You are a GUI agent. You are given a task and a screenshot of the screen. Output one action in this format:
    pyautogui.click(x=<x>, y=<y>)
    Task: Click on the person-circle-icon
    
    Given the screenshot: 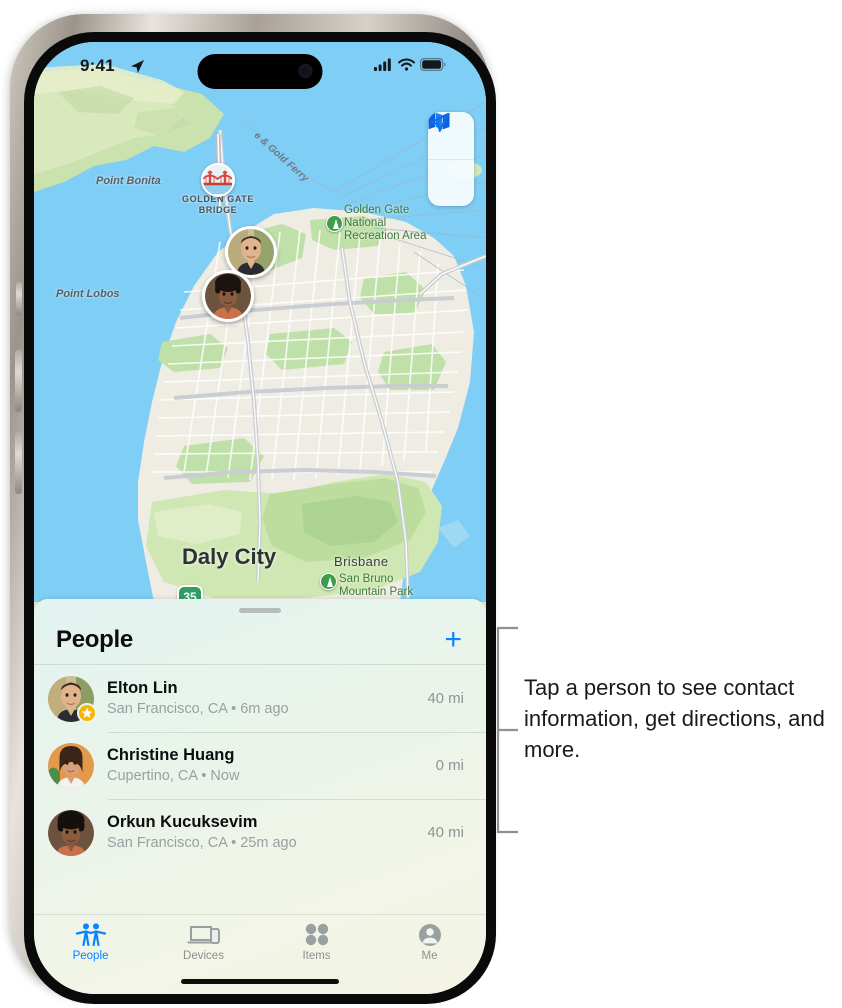 What is the action you would take?
    pyautogui.click(x=429, y=935)
    